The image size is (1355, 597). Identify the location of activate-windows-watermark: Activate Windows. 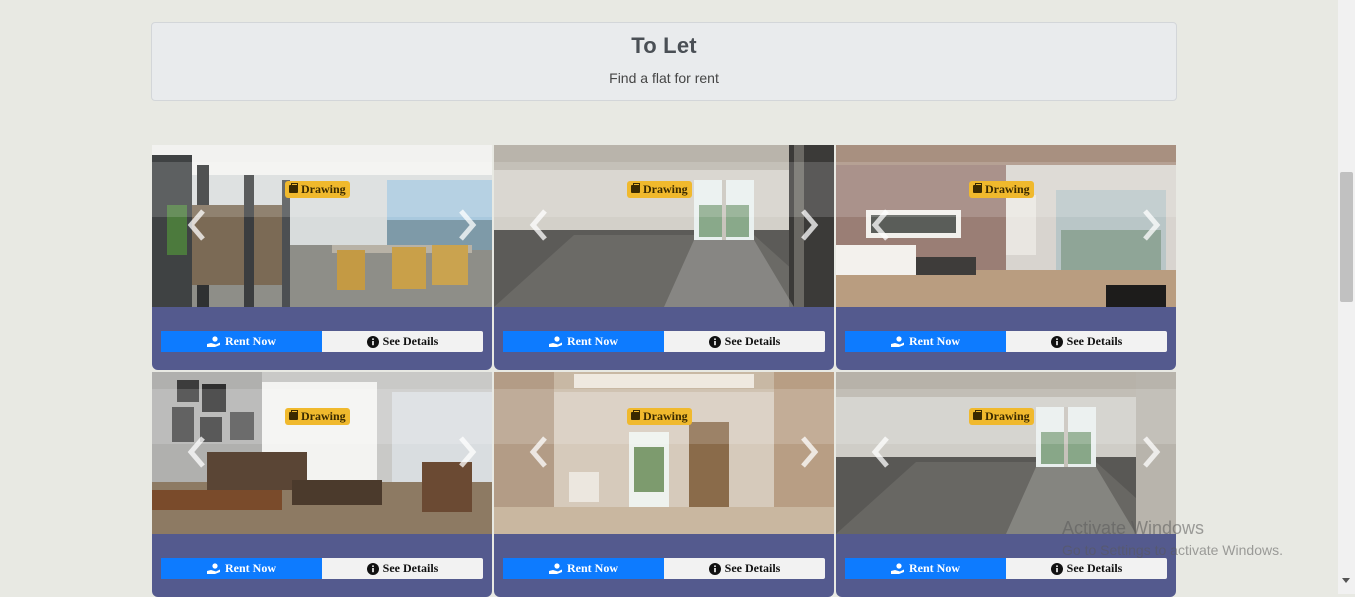
(1133, 528).